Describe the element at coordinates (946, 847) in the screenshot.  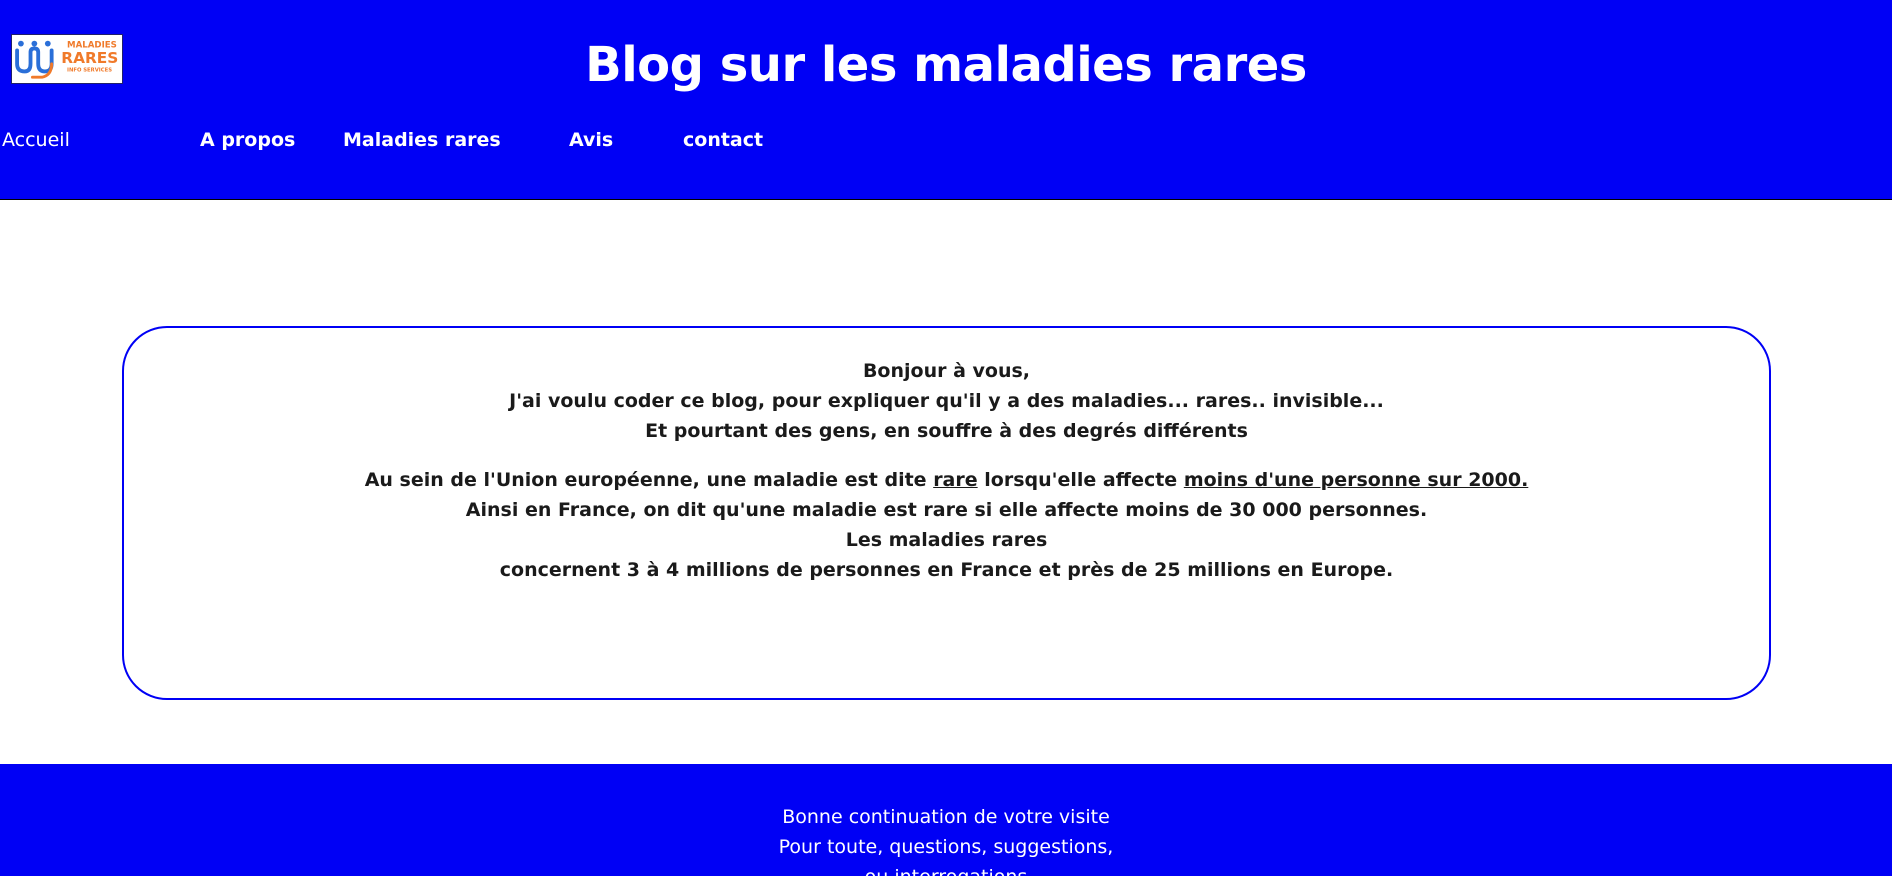
I see `footer-line: Pour toute, questions, suggestions,` at that location.